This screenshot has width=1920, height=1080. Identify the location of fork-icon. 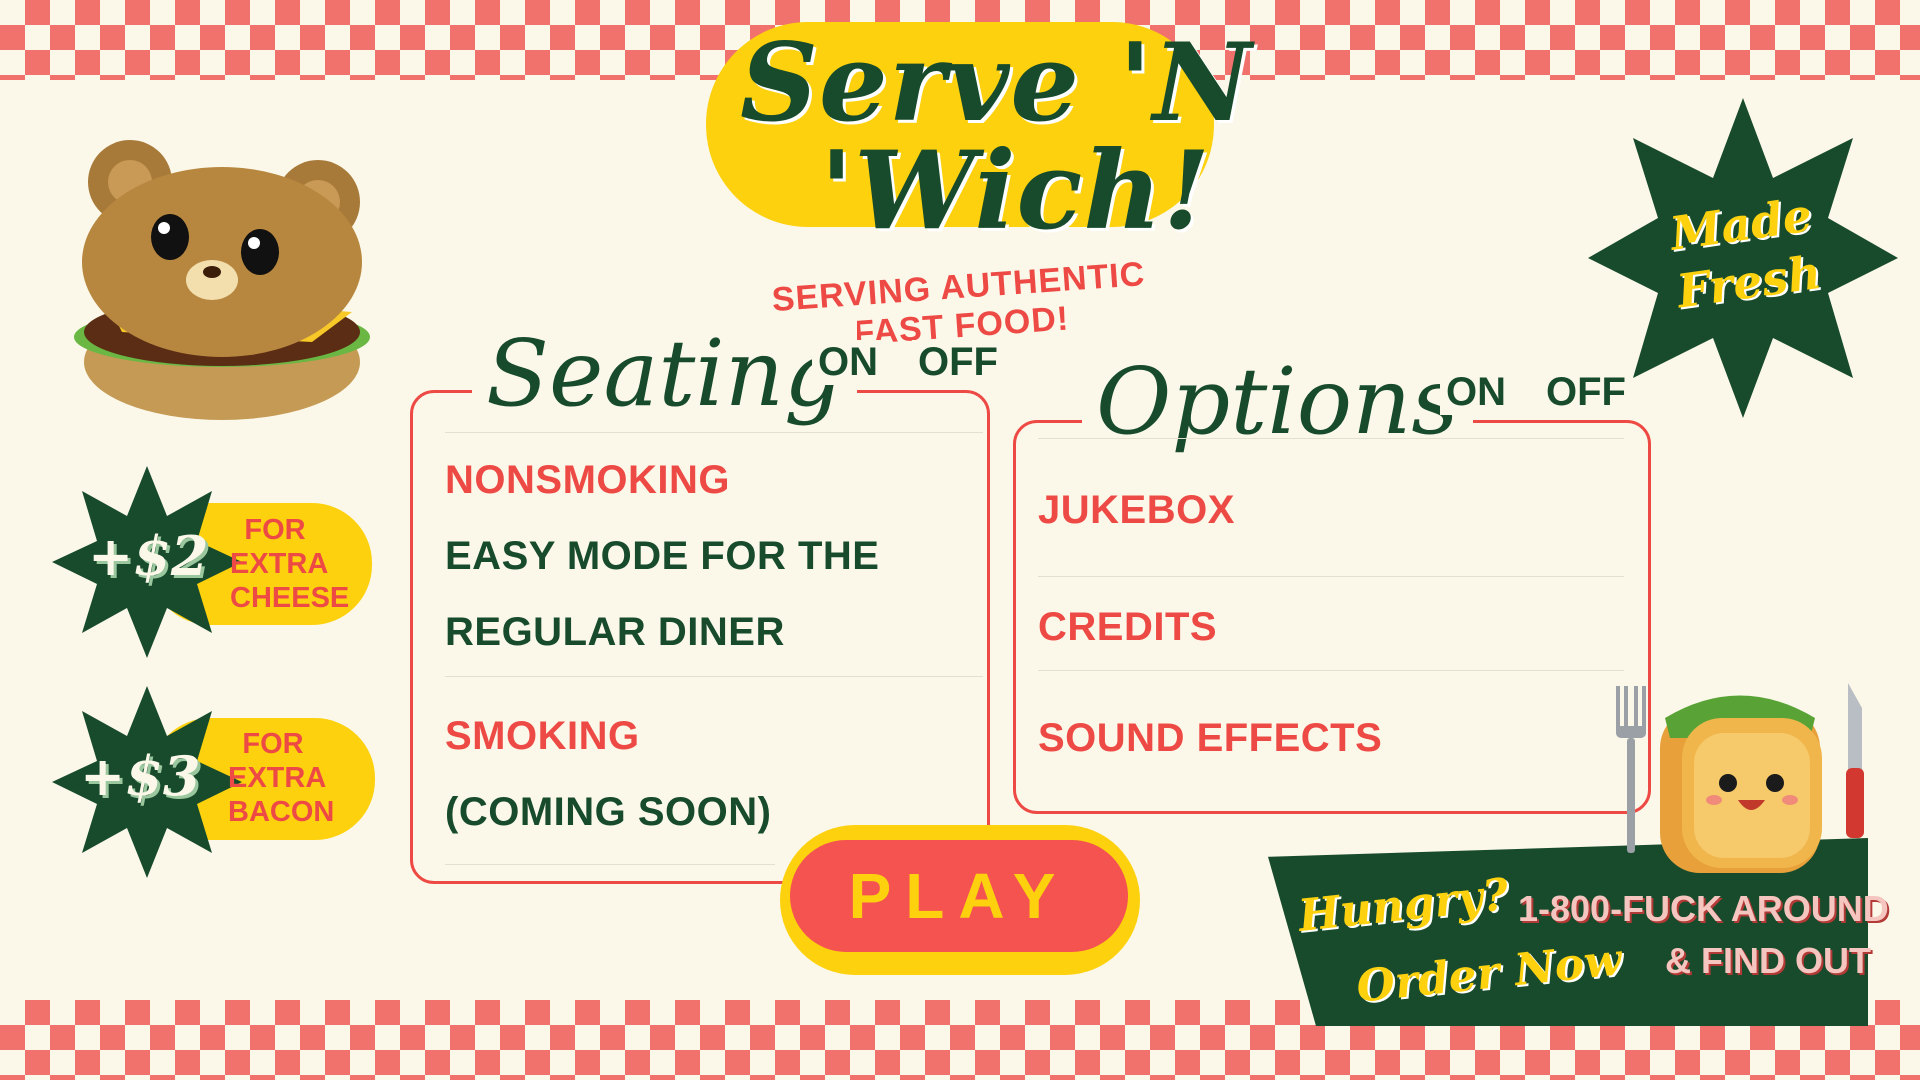
(1631, 769).